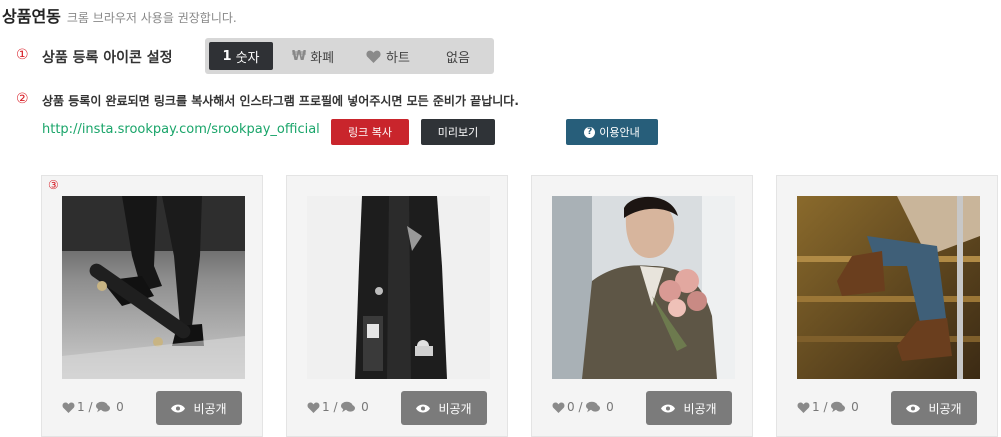 Image resolution: width=1001 pixels, height=437 pixels. Describe the element at coordinates (590, 132) in the screenshot. I see `question-icon: ?` at that location.